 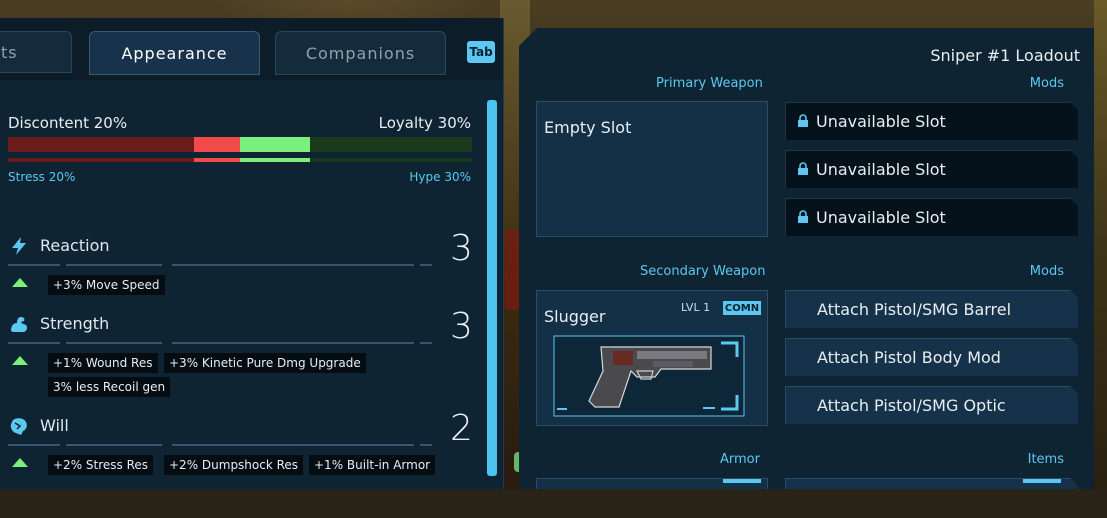 I want to click on tab-bar: ts Appearance Companions Tab, so click(x=251, y=49).